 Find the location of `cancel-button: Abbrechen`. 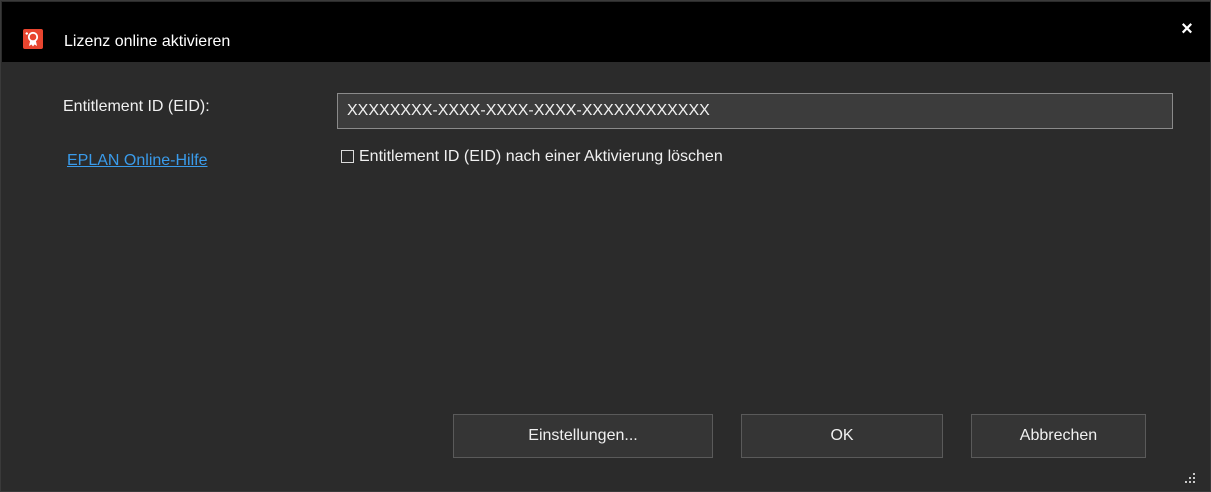

cancel-button: Abbrechen is located at coordinates (1058, 436).